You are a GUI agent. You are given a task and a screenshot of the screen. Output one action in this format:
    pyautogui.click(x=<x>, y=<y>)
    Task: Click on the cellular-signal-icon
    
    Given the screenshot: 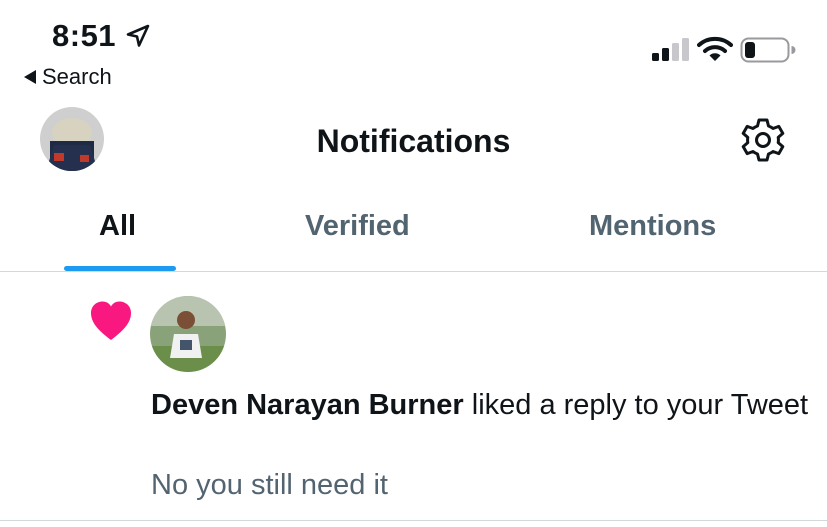 What is the action you would take?
    pyautogui.click(x=670, y=49)
    